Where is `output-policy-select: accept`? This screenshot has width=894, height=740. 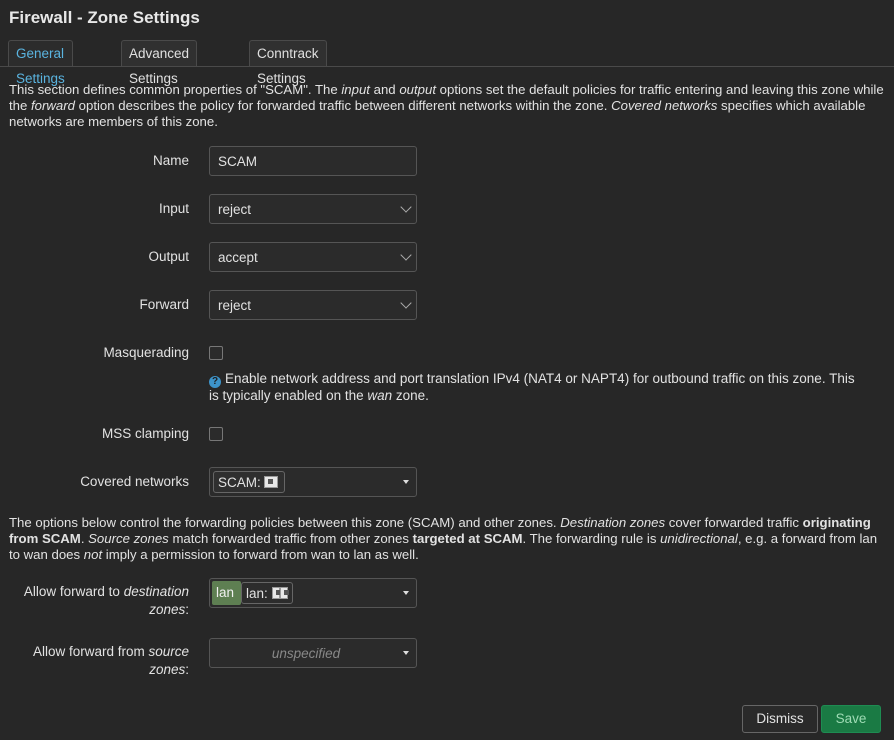 output-policy-select: accept is located at coordinates (313, 257).